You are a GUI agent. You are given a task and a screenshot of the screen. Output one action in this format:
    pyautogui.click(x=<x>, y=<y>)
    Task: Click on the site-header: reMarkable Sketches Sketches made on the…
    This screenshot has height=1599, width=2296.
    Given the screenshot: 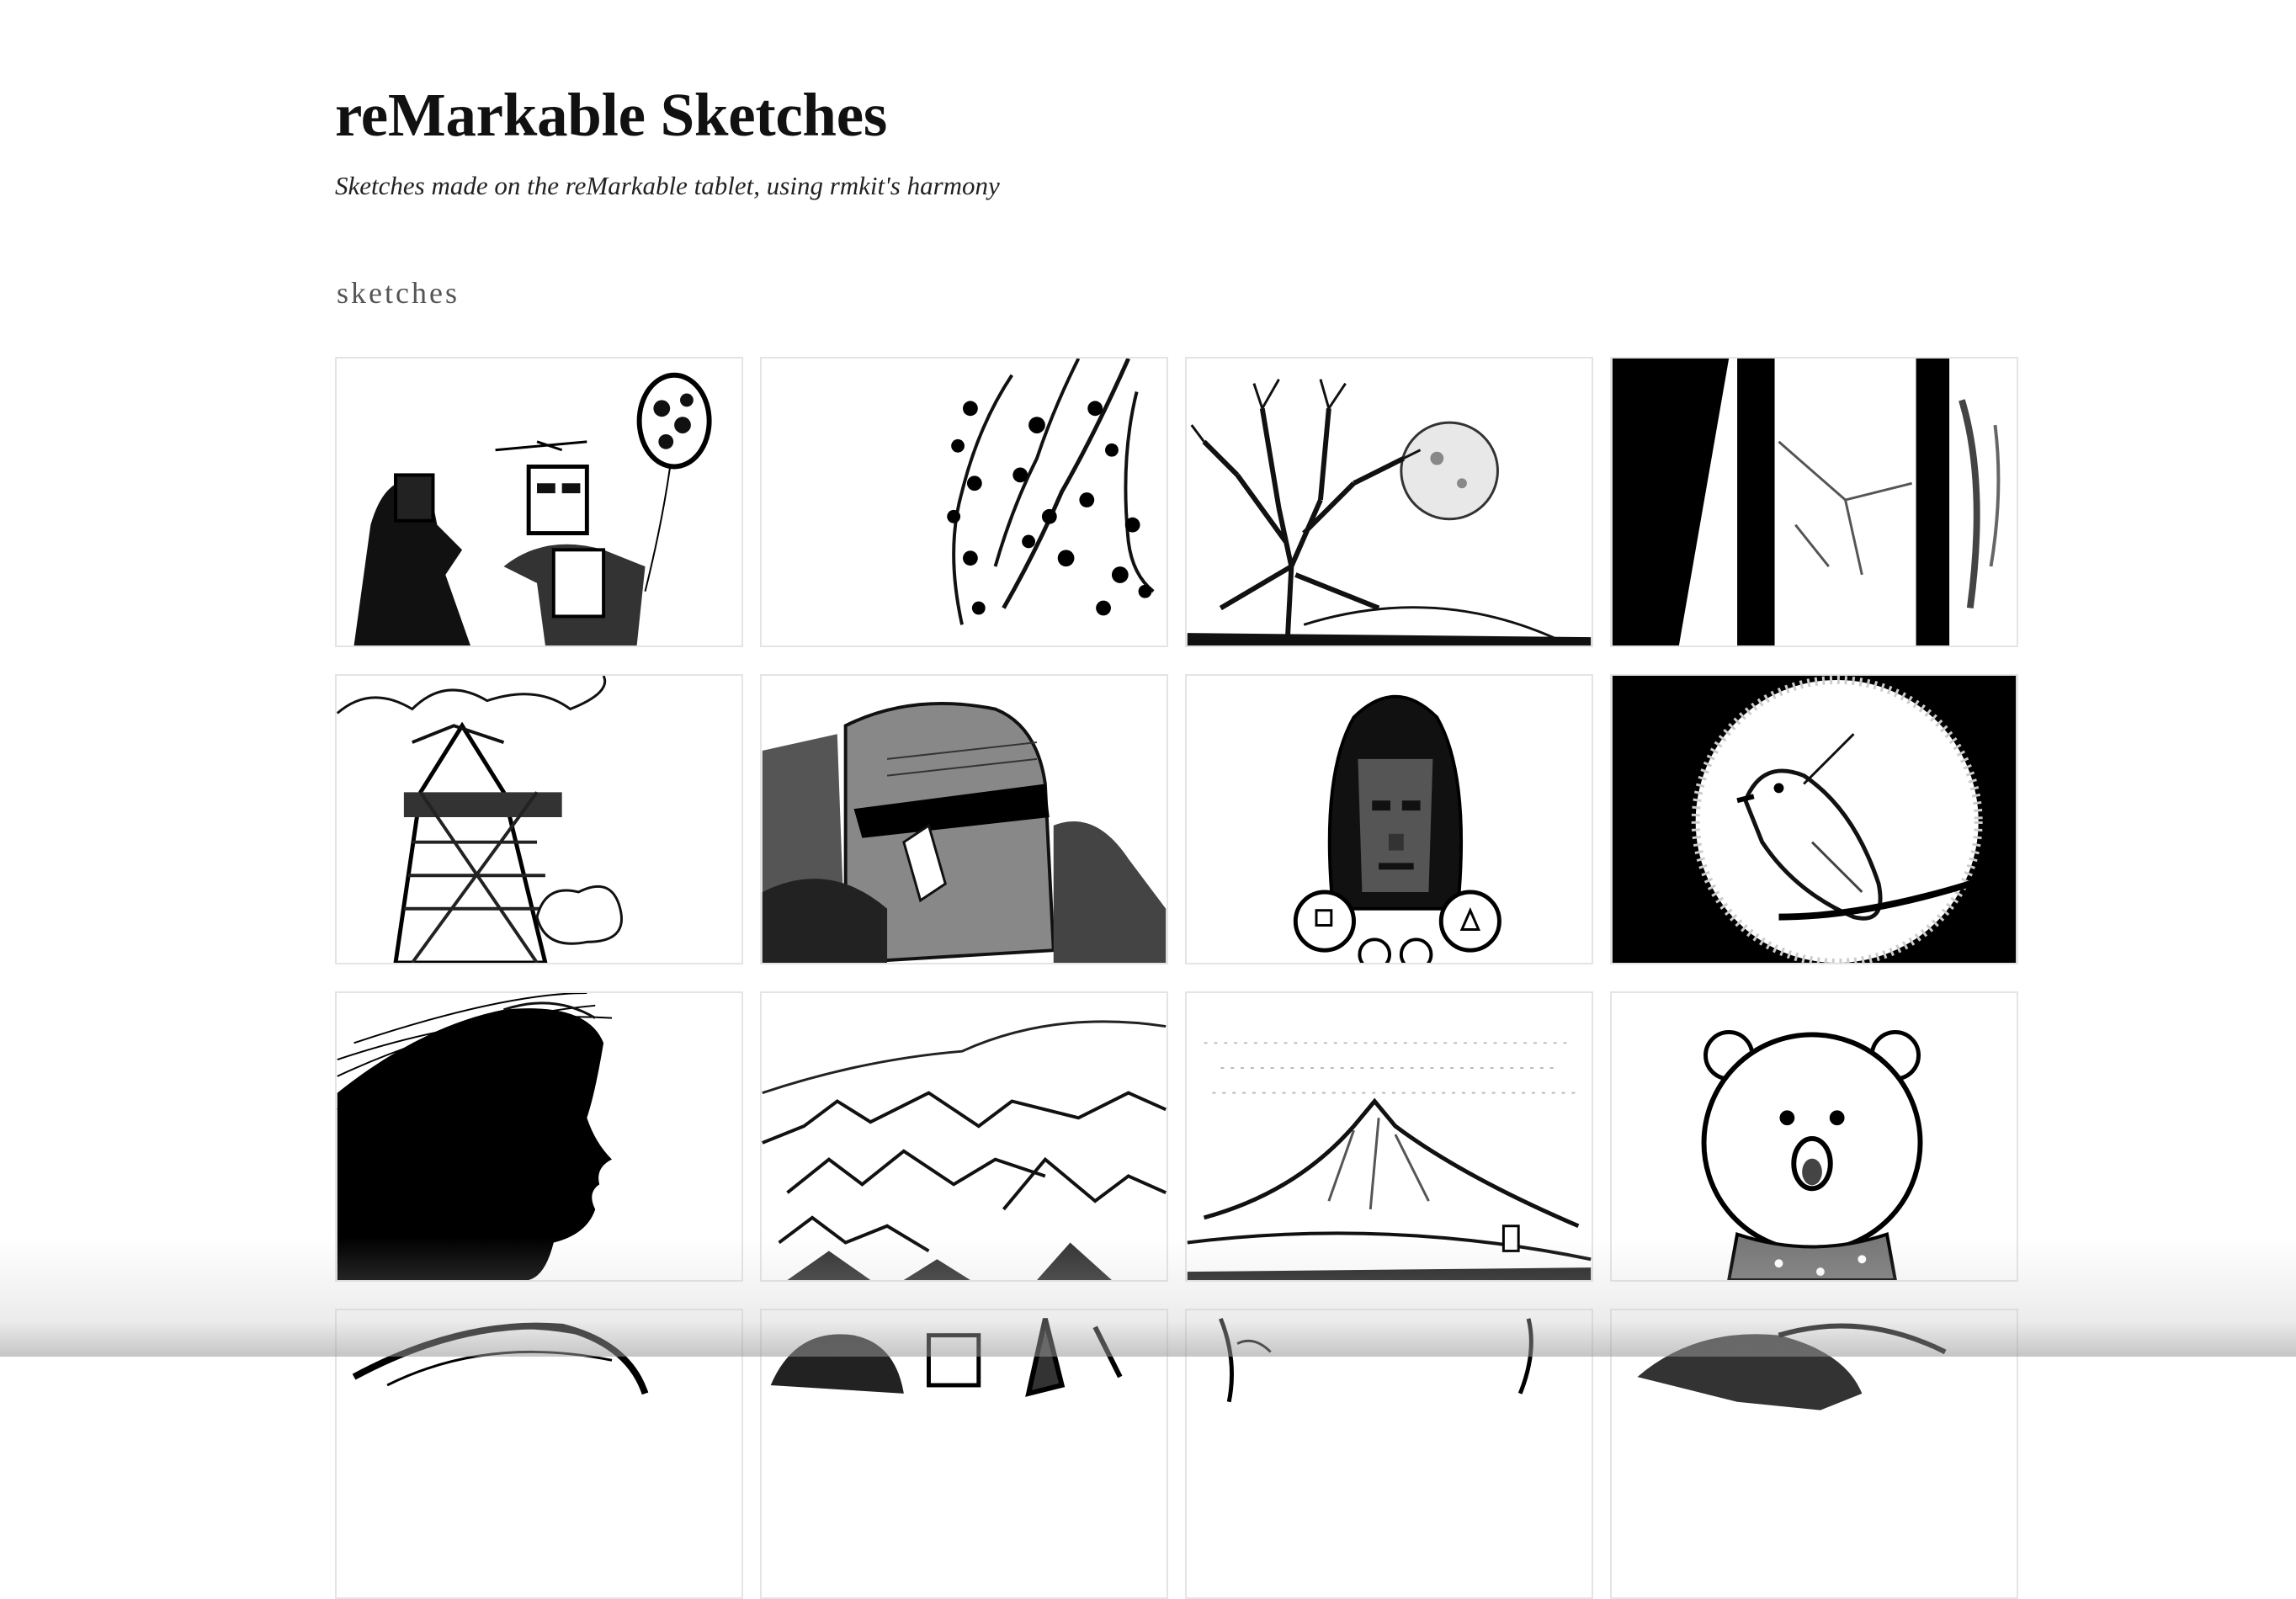 What is the action you would take?
    pyautogui.click(x=668, y=141)
    